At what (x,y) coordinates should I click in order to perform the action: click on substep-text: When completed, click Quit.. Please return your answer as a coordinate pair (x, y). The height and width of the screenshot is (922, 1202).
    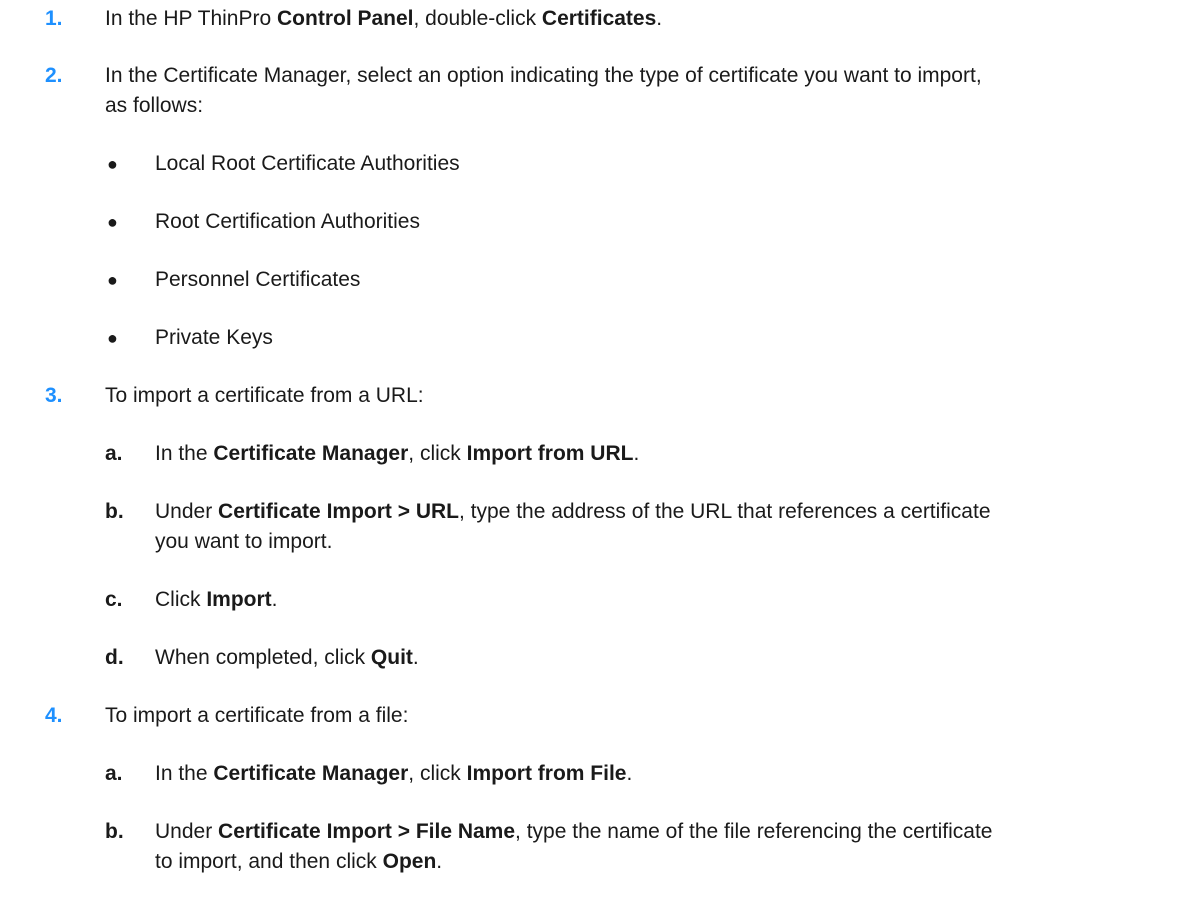
    Looking at the image, I should click on (287, 657).